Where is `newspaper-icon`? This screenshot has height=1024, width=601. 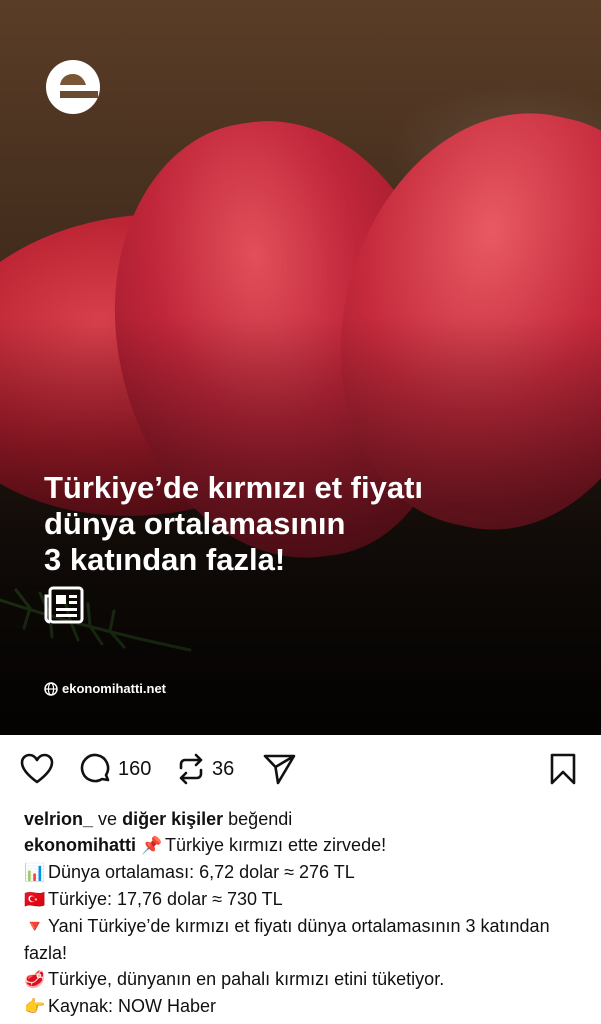 newspaper-icon is located at coordinates (64, 605).